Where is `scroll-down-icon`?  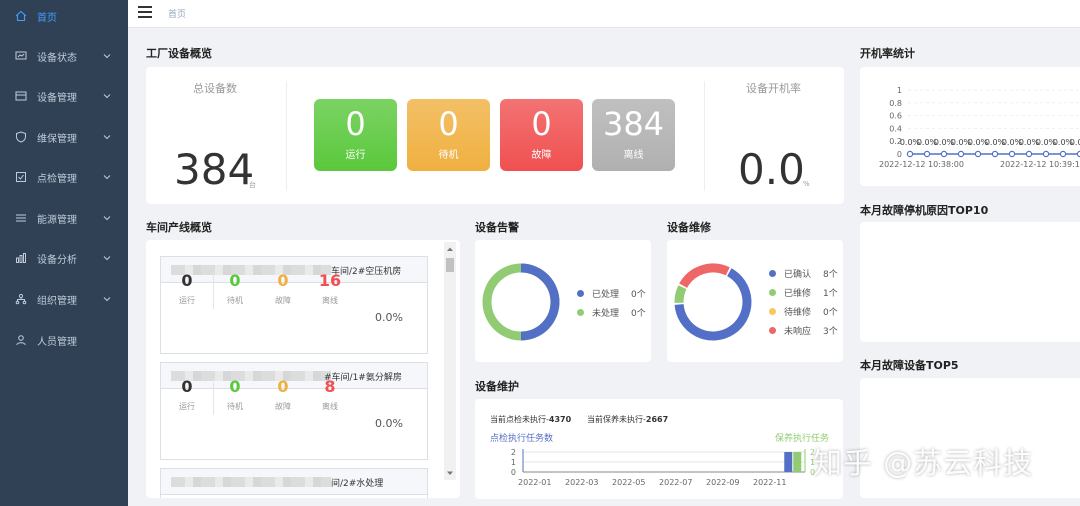
scroll-down-icon is located at coordinates (450, 473).